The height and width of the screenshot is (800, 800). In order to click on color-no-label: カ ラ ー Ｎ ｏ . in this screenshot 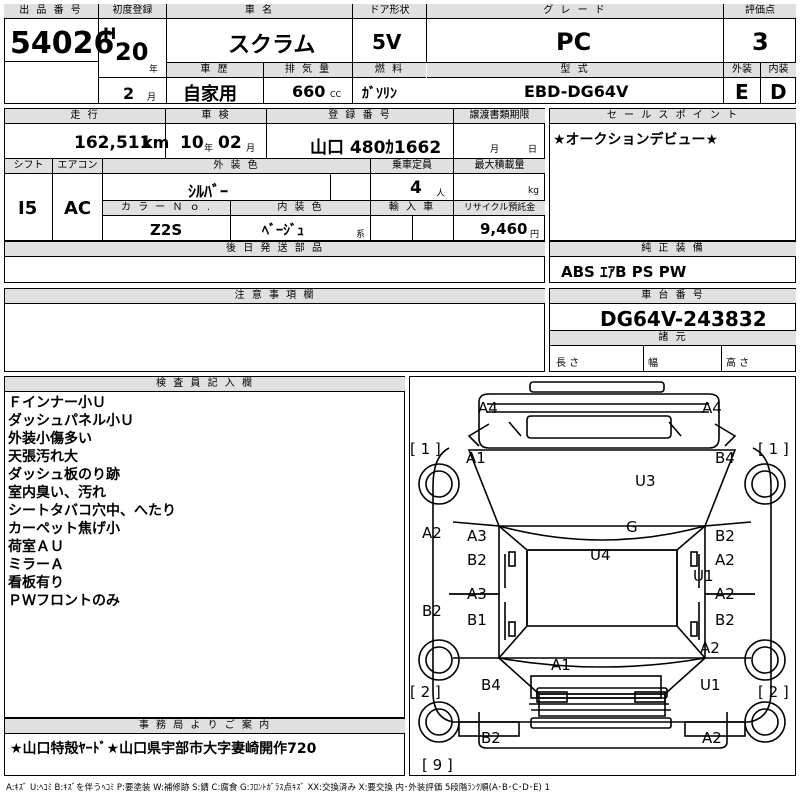, I will do `click(166, 208)`.